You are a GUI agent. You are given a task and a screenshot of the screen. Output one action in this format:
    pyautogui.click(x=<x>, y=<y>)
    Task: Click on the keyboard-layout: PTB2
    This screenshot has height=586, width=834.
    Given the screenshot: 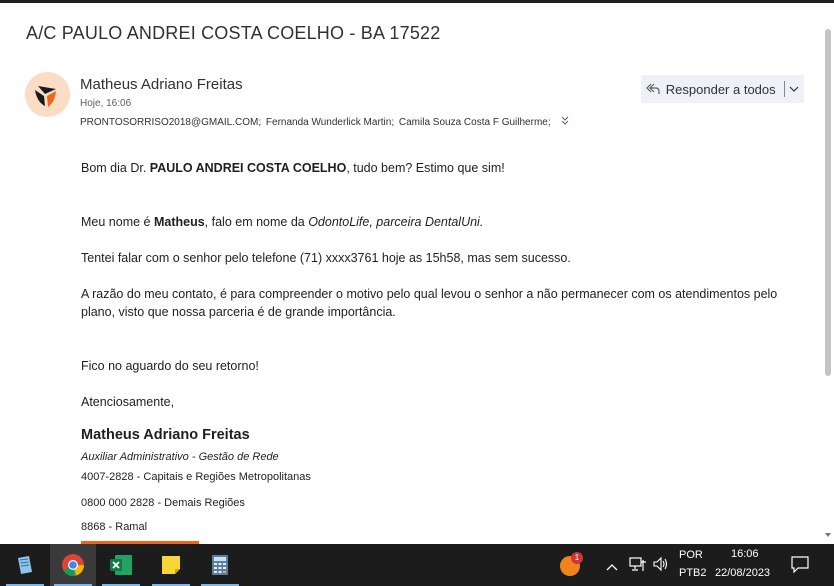 What is the action you would take?
    pyautogui.click(x=693, y=573)
    